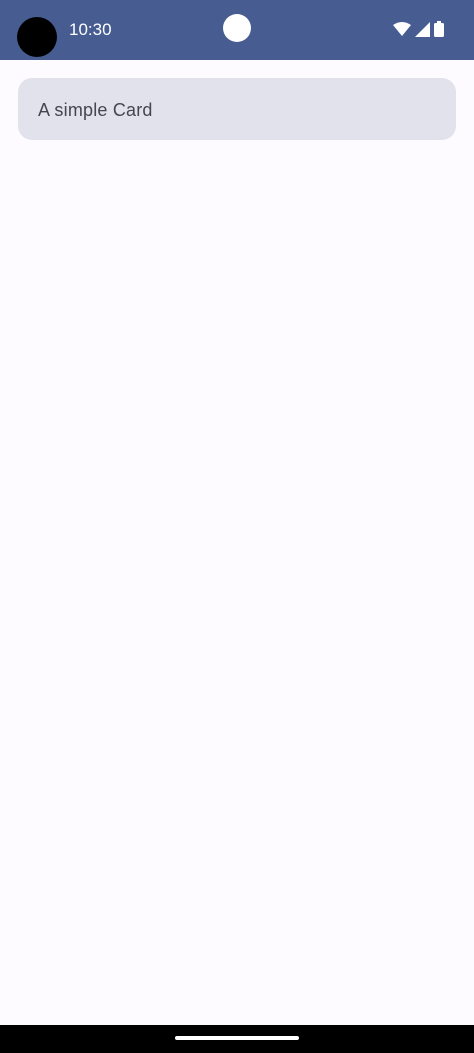 The width and height of the screenshot is (474, 1053). I want to click on home-gesture-handle, so click(237, 1038).